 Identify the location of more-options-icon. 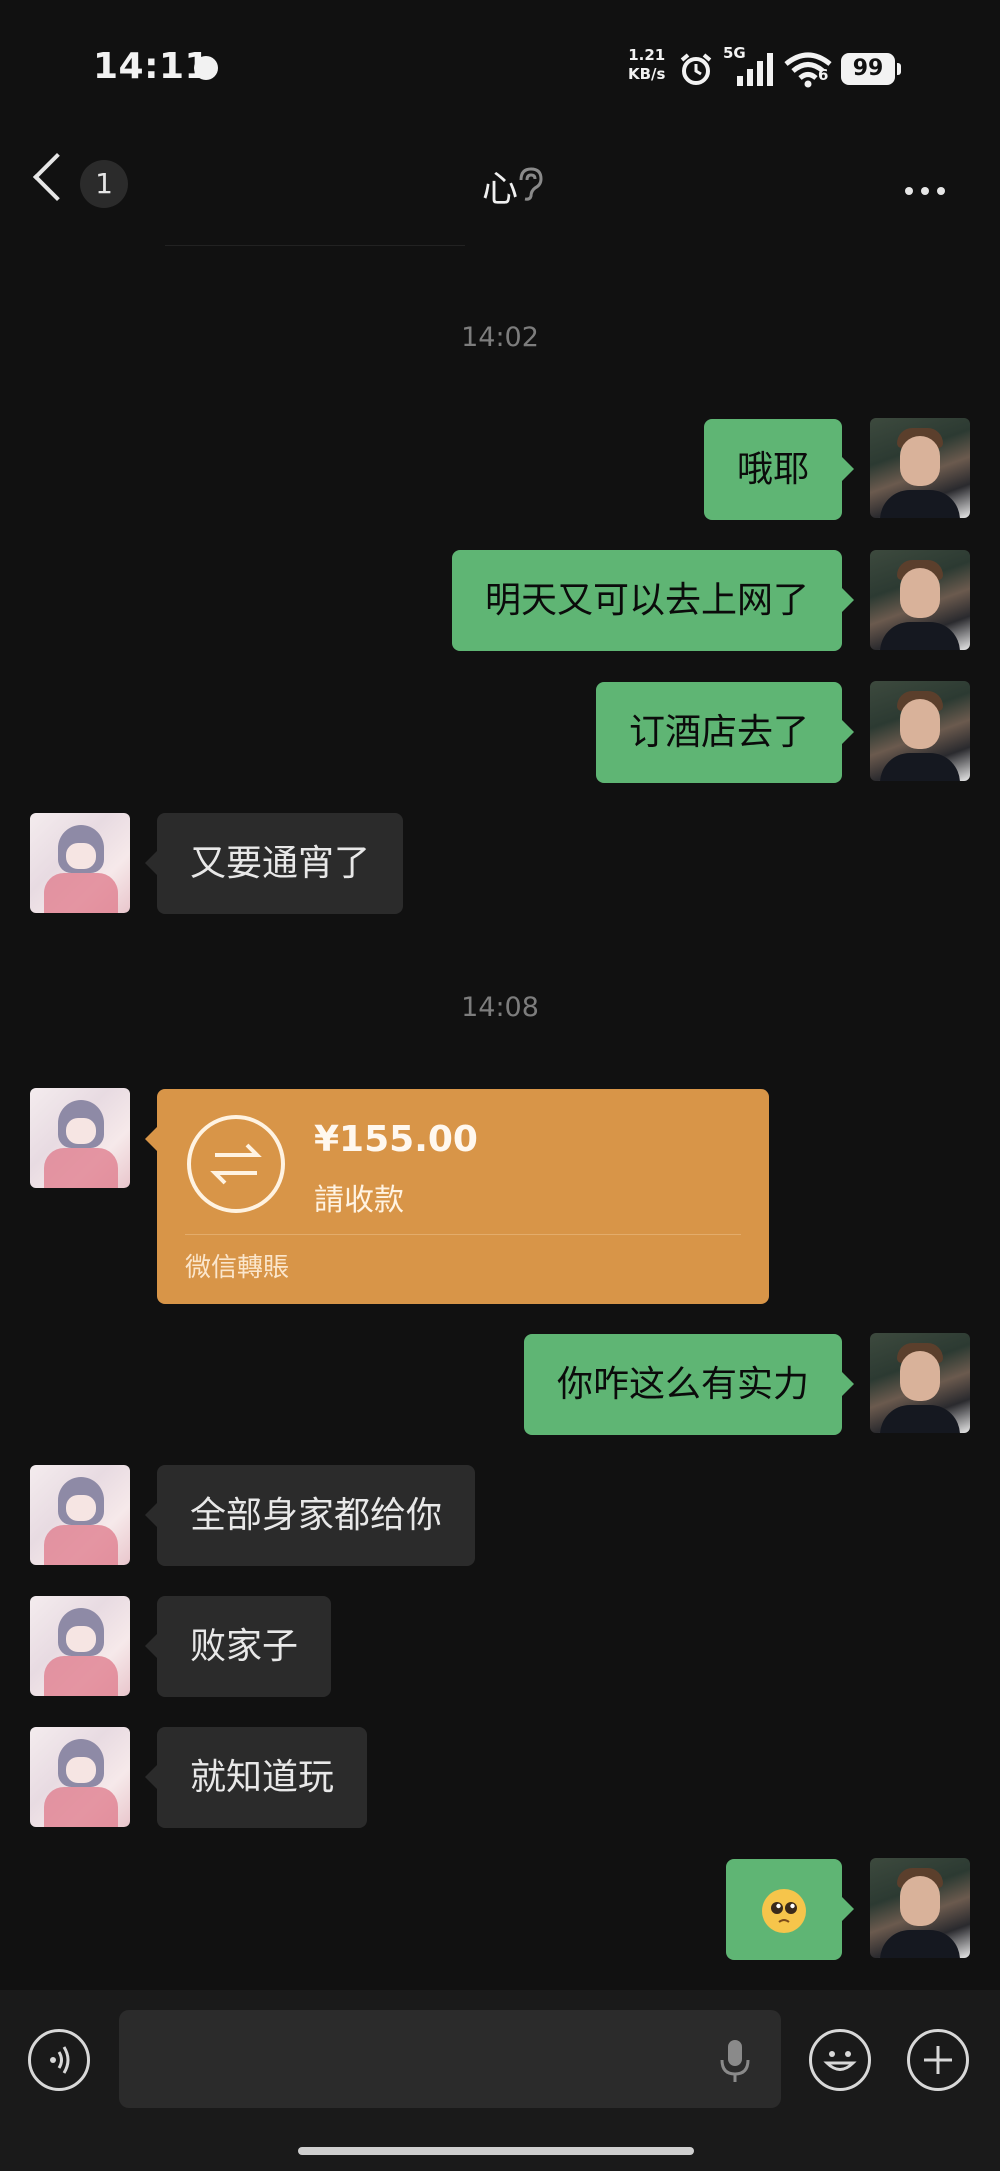
(929, 189).